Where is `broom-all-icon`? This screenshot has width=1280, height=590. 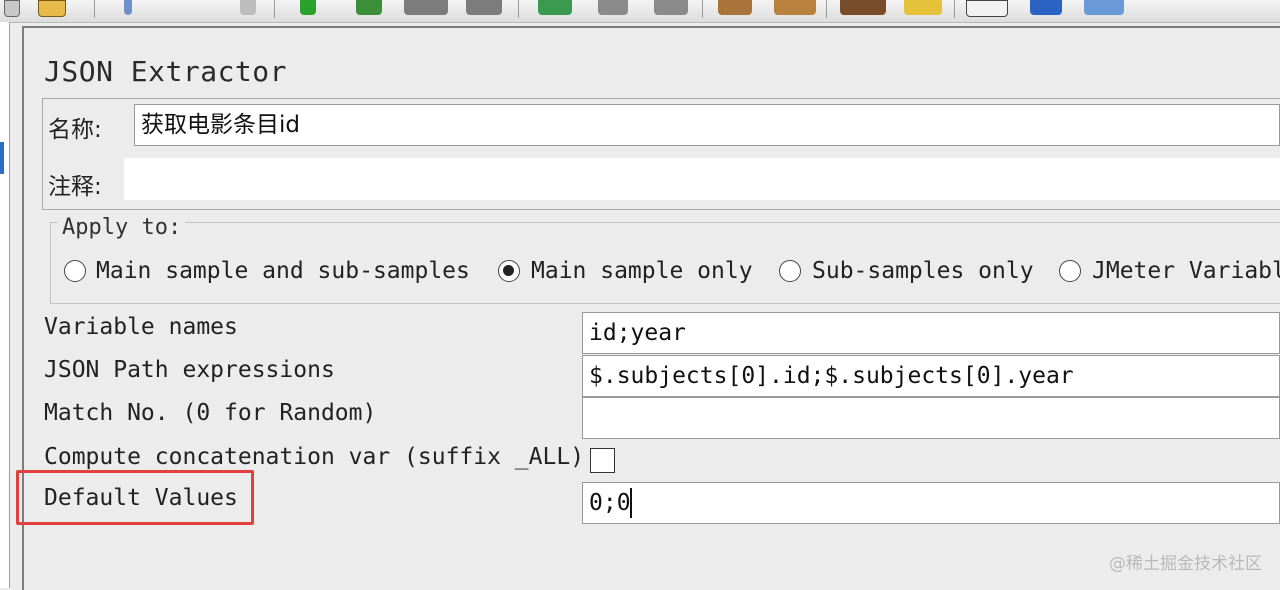 broom-all-icon is located at coordinates (795, 7).